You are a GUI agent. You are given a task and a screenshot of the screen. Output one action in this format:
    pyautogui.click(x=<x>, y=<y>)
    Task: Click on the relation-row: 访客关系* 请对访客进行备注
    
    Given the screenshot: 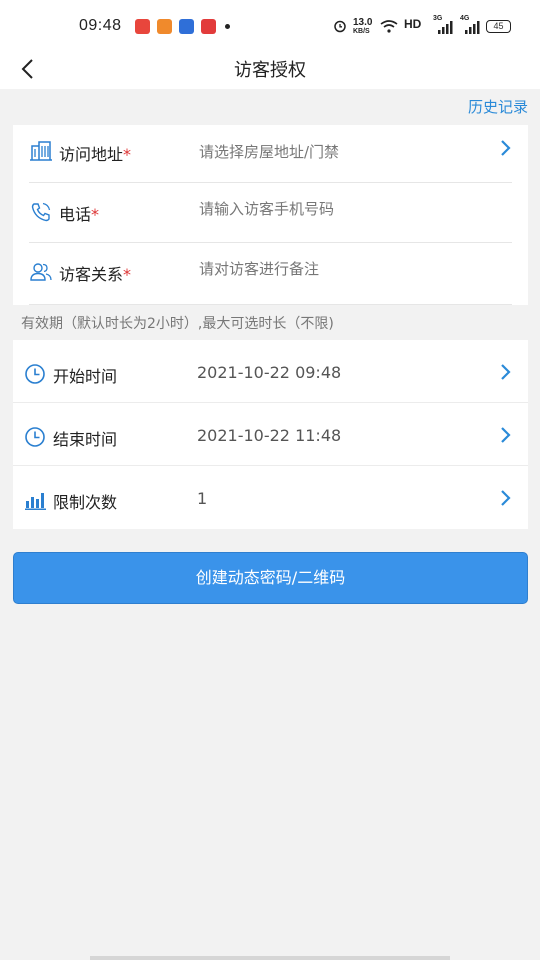 What is the action you would take?
    pyautogui.click(x=270, y=274)
    